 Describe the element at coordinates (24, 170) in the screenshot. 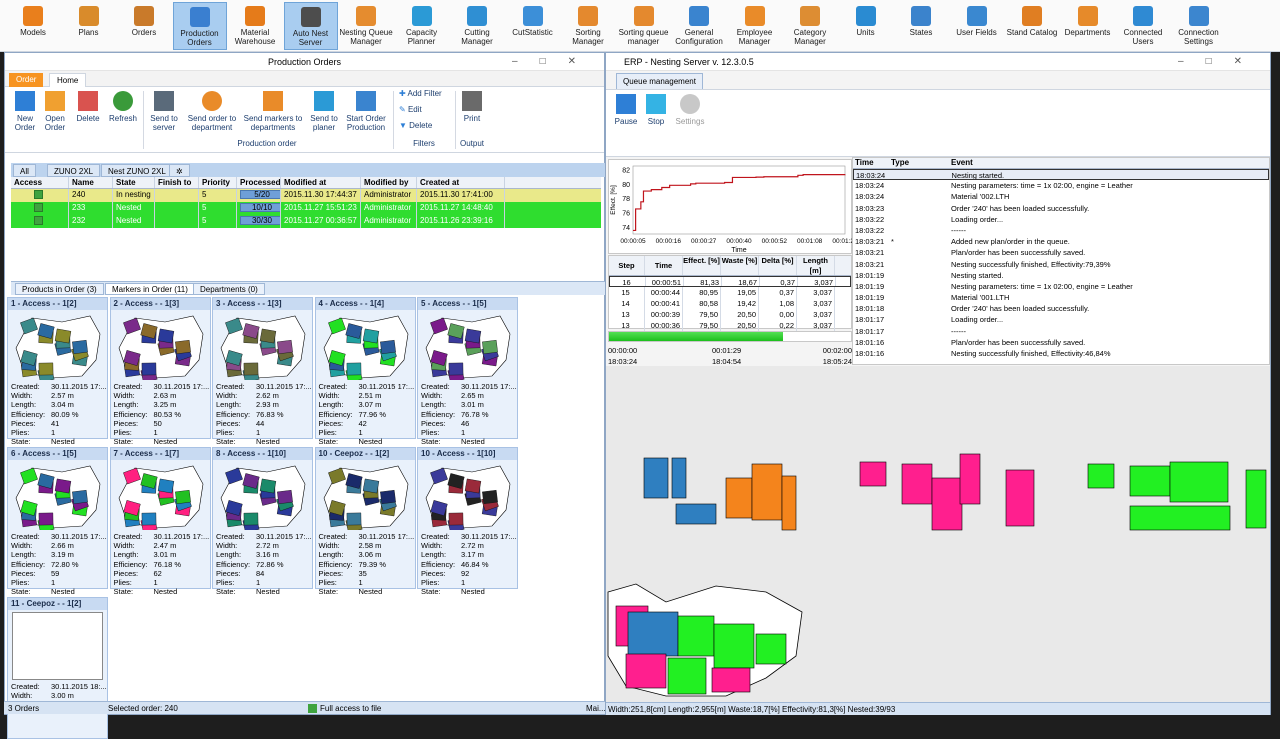

I see `grid-tab-all: All` at that location.